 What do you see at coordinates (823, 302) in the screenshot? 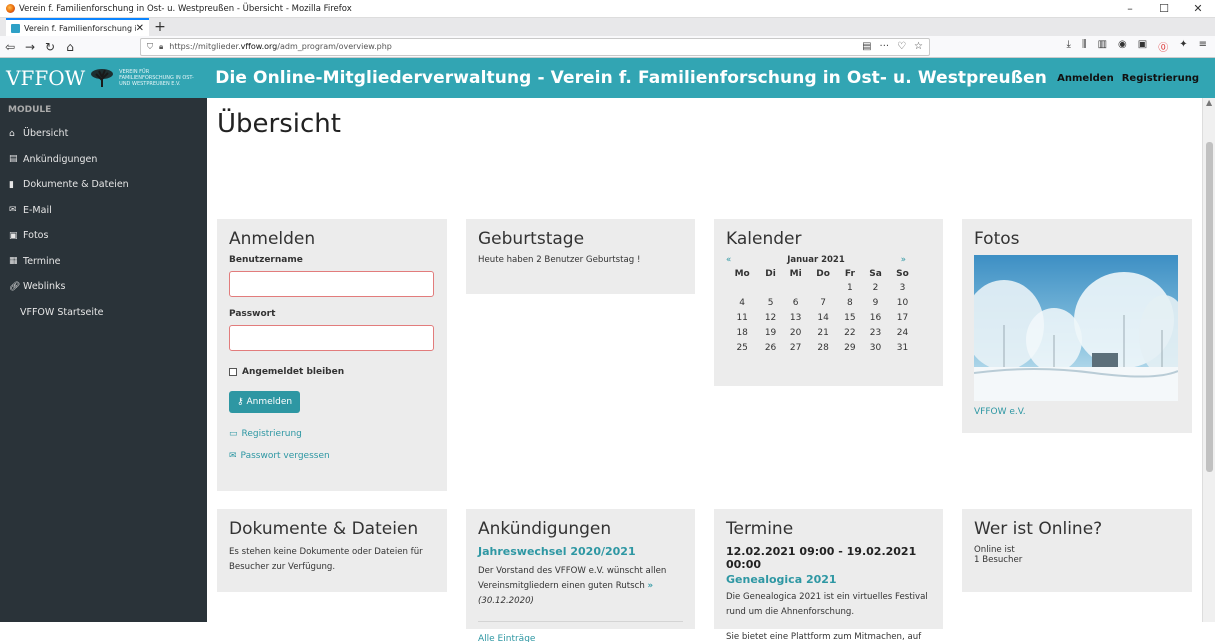
I see `calendar-day: 7` at bounding box center [823, 302].